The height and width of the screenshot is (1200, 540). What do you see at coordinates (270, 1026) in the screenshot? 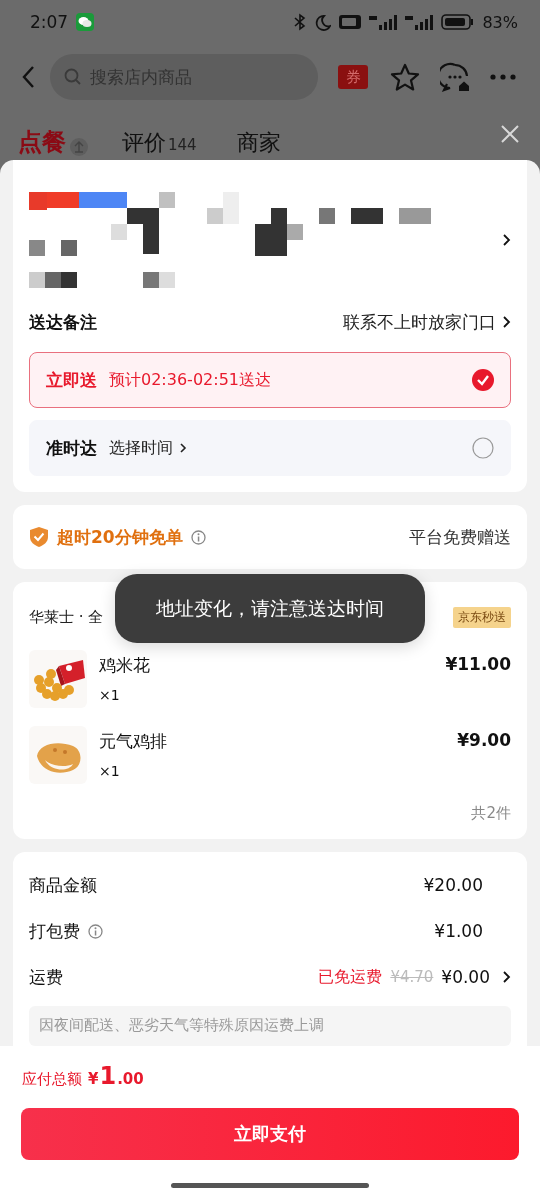
I see `fee-notice: 因夜间配送、恶劣天气等特殊原因运费上调` at bounding box center [270, 1026].